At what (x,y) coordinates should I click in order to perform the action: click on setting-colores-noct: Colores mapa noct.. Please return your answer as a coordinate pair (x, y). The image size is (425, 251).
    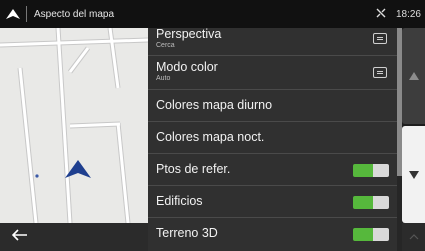
    Looking at the image, I should click on (272, 138).